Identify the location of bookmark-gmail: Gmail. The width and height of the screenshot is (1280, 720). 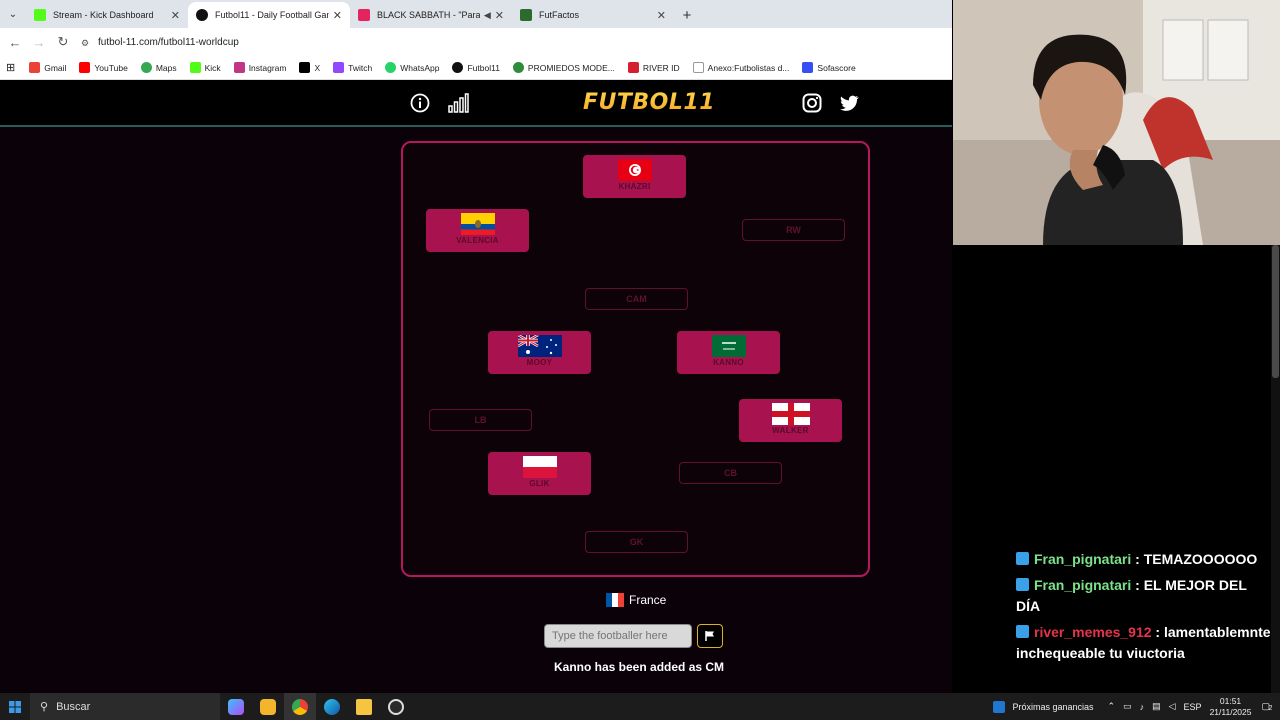
(47, 67).